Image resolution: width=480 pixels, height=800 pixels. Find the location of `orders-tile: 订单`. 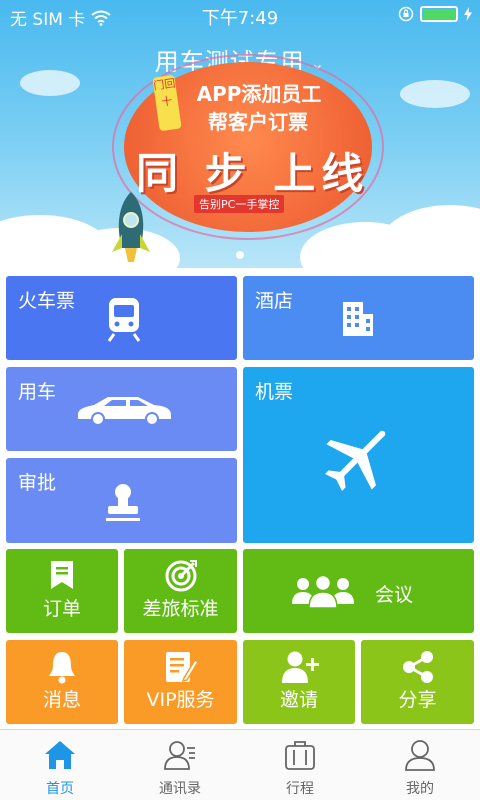

orders-tile: 订单 is located at coordinates (62, 591).